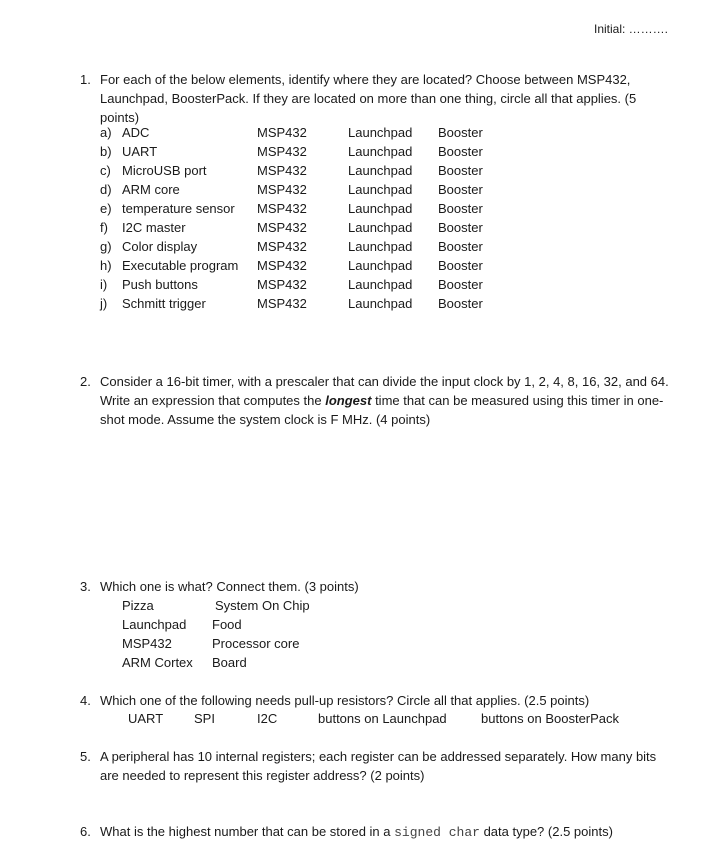  What do you see at coordinates (310, 189) in the screenshot?
I see `element-row: d) ARM core MSP432 Launchpad Booster` at bounding box center [310, 189].